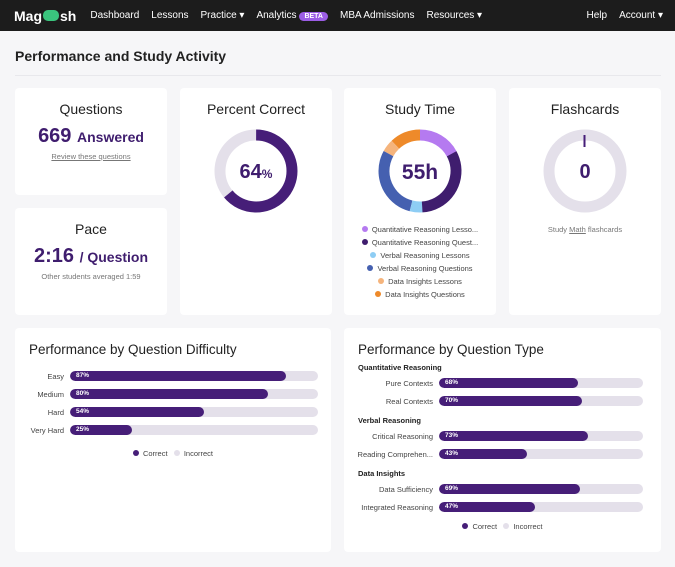 Image resolution: width=675 pixels, height=567 pixels. Describe the element at coordinates (155, 453) in the screenshot. I see `legend-correct: Correct` at that location.